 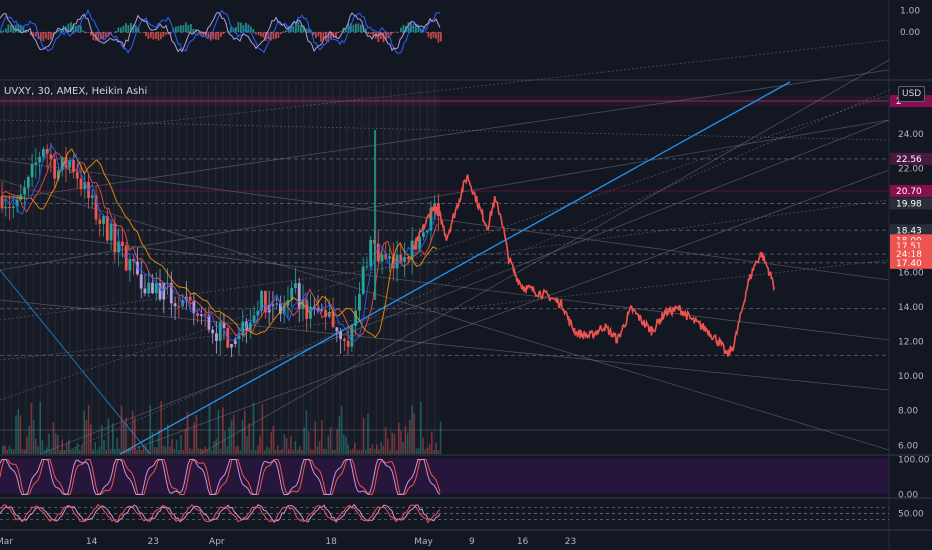 I want to click on time-tick-8: 23, so click(x=570, y=542).